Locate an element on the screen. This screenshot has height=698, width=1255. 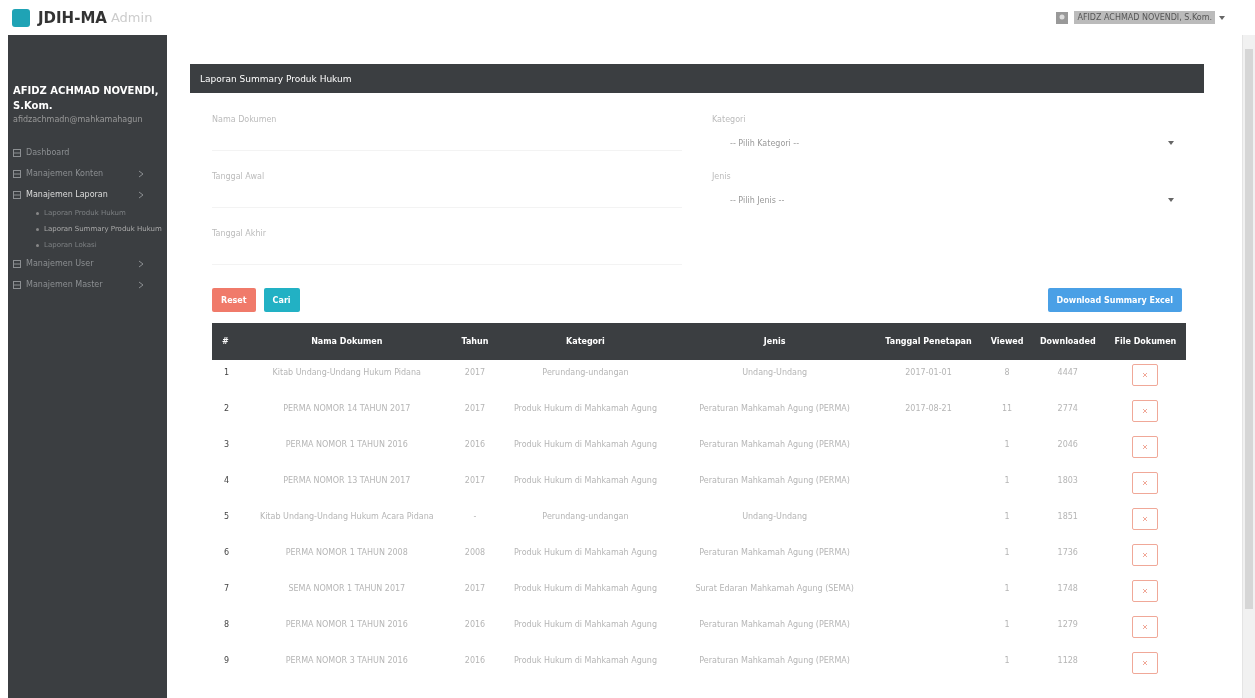
table-cell-text: 5 is located at coordinates (227, 517).